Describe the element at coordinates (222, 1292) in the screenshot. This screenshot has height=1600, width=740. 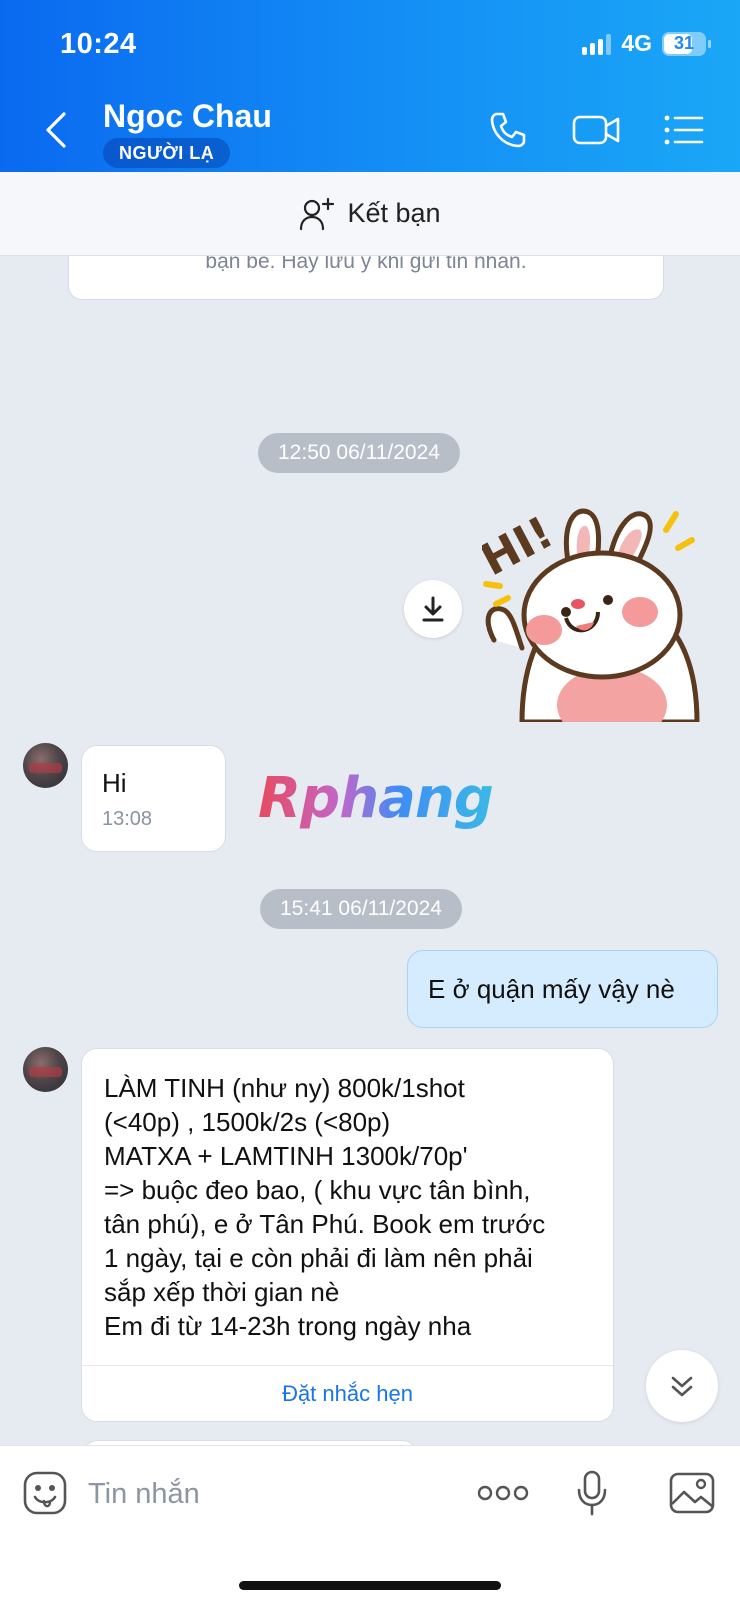
I see `message-line: sắp xếp thời gian nè` at that location.